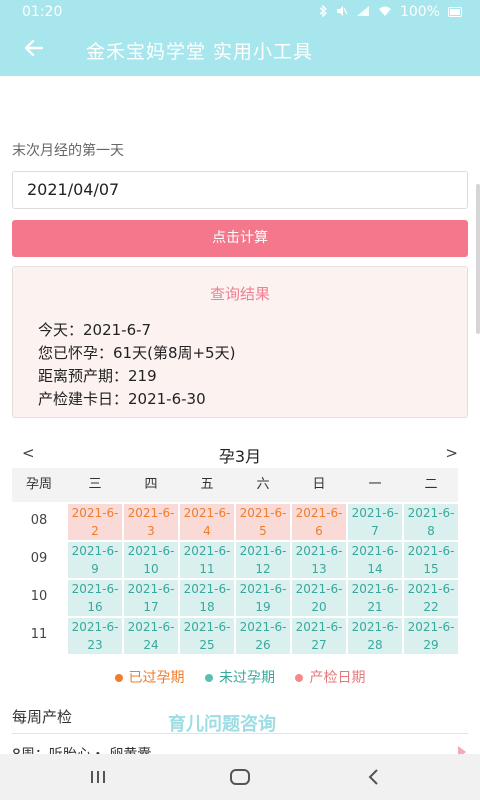  I want to click on system-nav-bar, so click(240, 777).